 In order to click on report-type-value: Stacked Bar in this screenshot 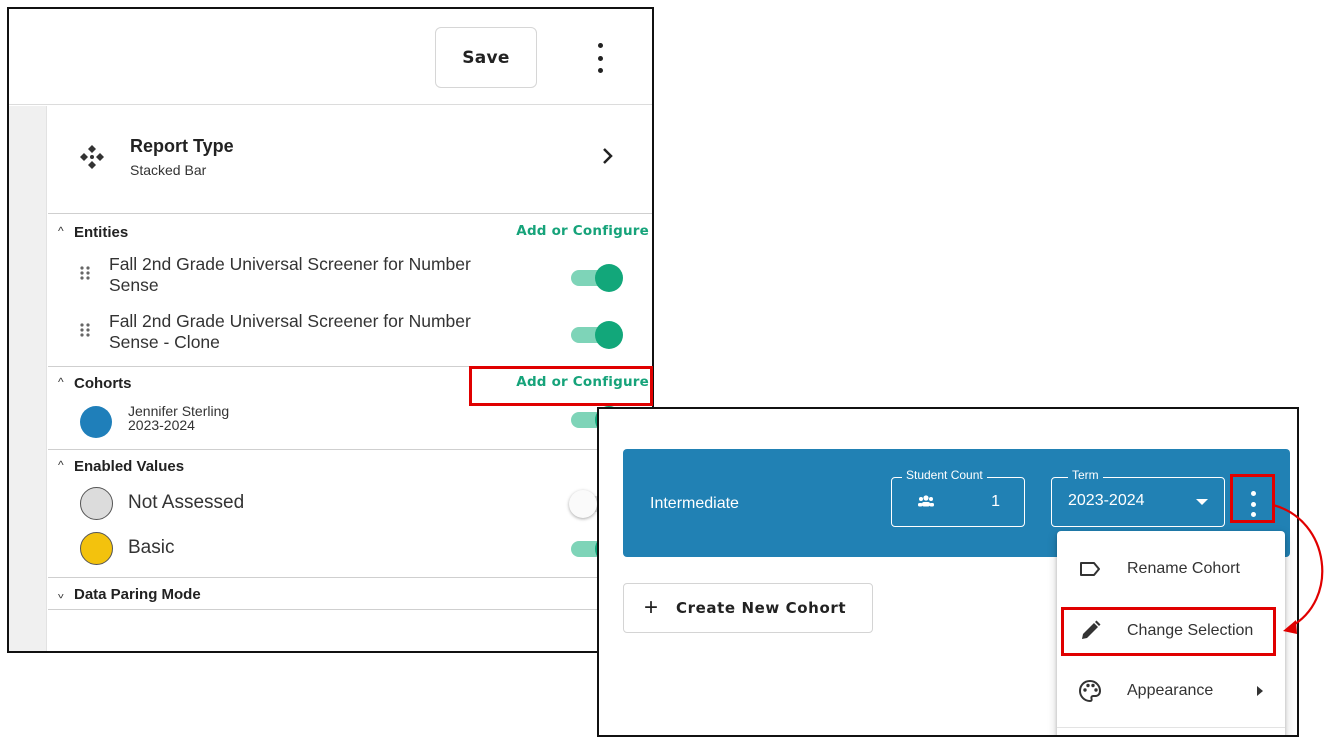, I will do `click(168, 170)`.